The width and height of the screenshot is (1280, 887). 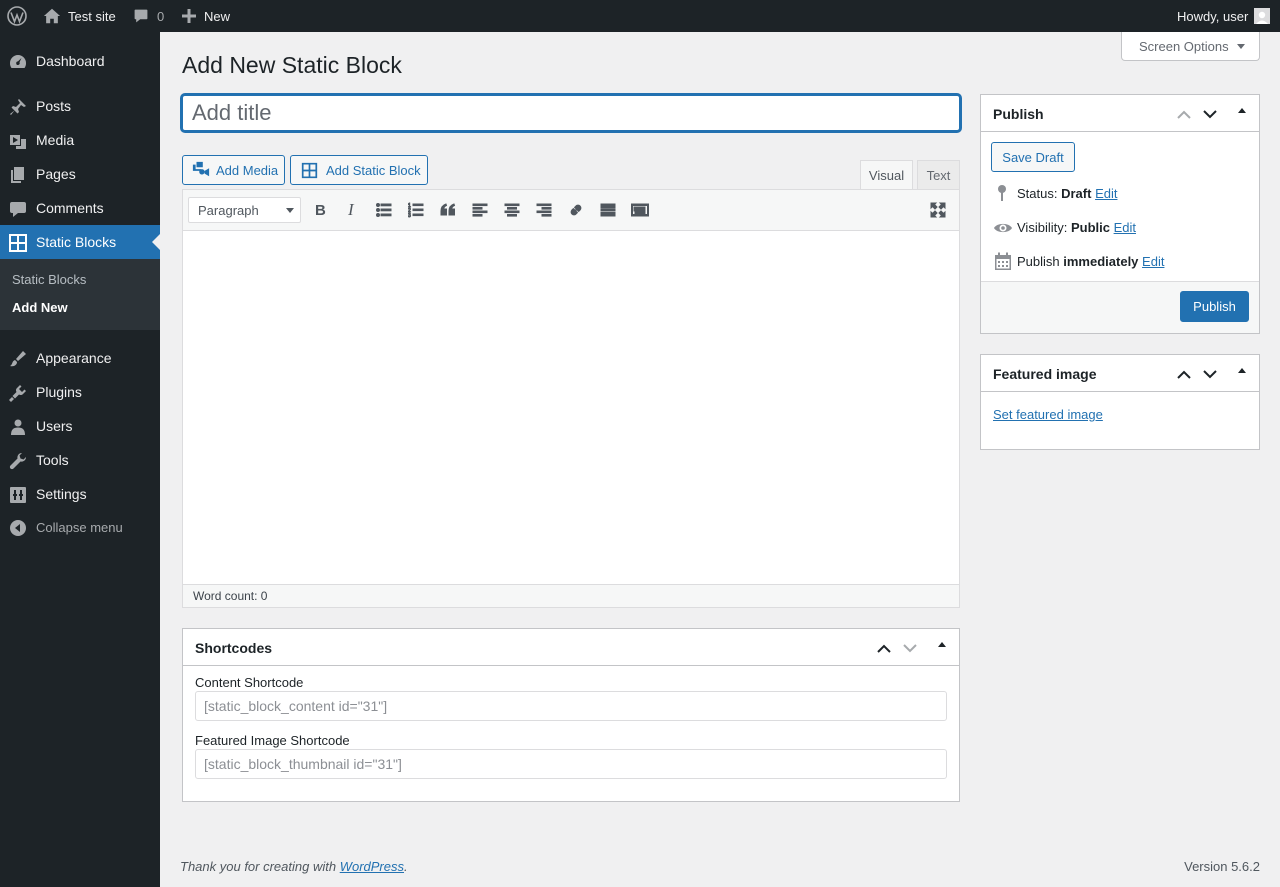 I want to click on sidebar-item-appearance: Appearance, so click(x=80, y=358).